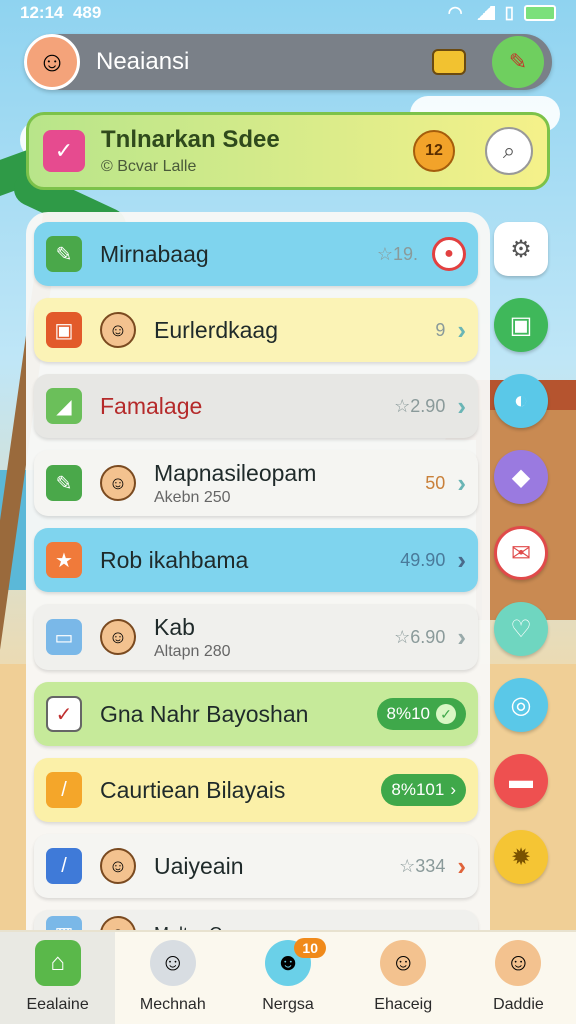 This screenshot has width=576, height=1024. I want to click on pencil-icon: /, so click(64, 790).